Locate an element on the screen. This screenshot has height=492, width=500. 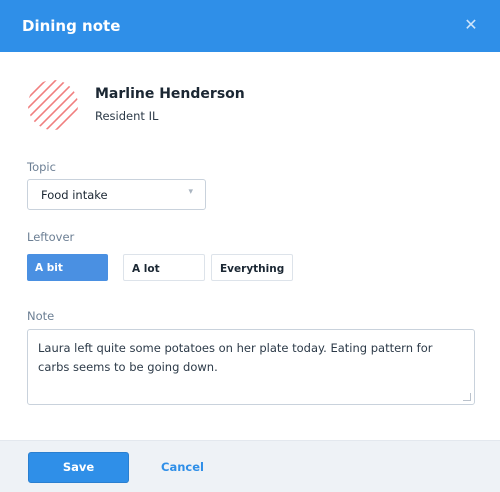
topic-select: Food intake ▾ is located at coordinates (116, 194).